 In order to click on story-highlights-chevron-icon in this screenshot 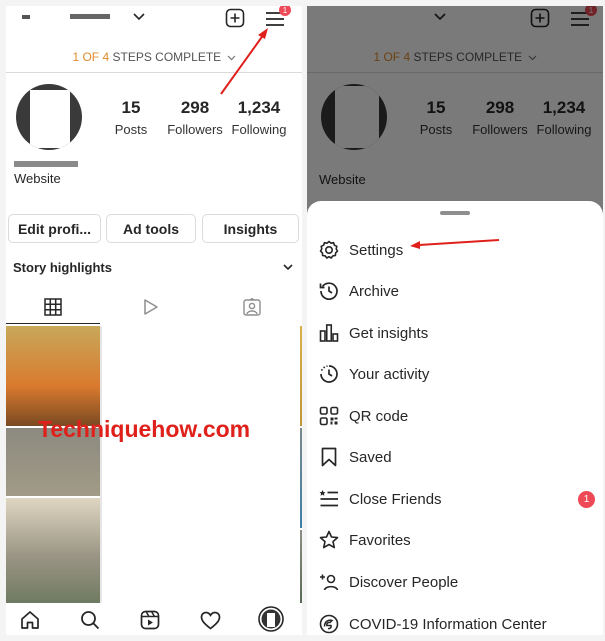, I will do `click(288, 266)`.